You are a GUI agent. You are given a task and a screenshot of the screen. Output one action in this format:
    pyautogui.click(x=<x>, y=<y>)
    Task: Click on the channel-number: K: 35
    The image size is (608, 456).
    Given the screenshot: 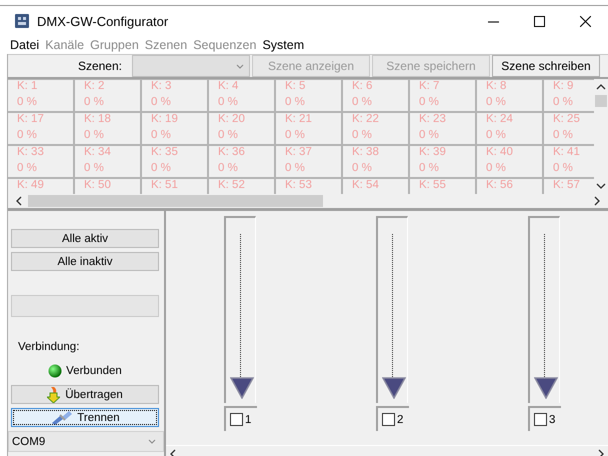 What is the action you would take?
    pyautogui.click(x=165, y=152)
    